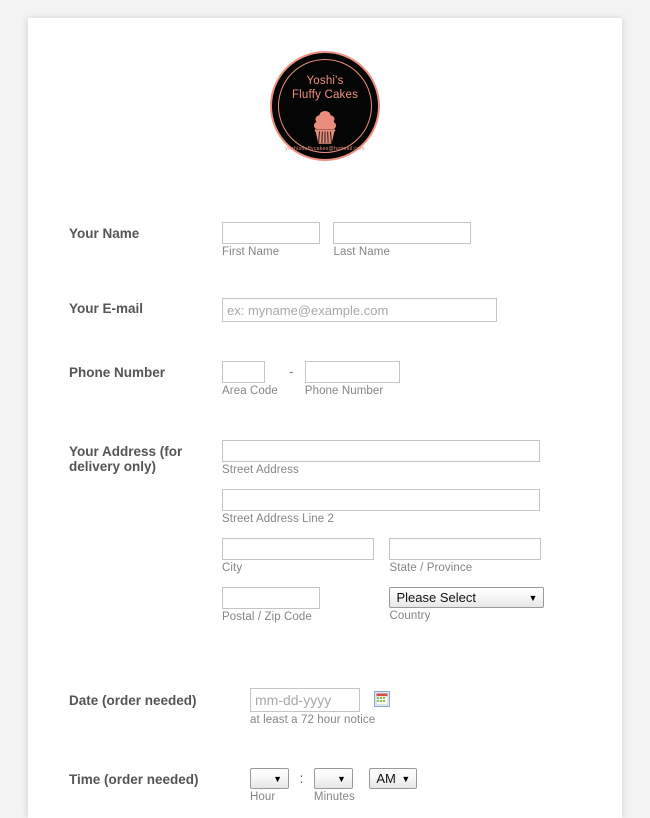  I want to click on minutes-sublabel: Minutes, so click(334, 797).